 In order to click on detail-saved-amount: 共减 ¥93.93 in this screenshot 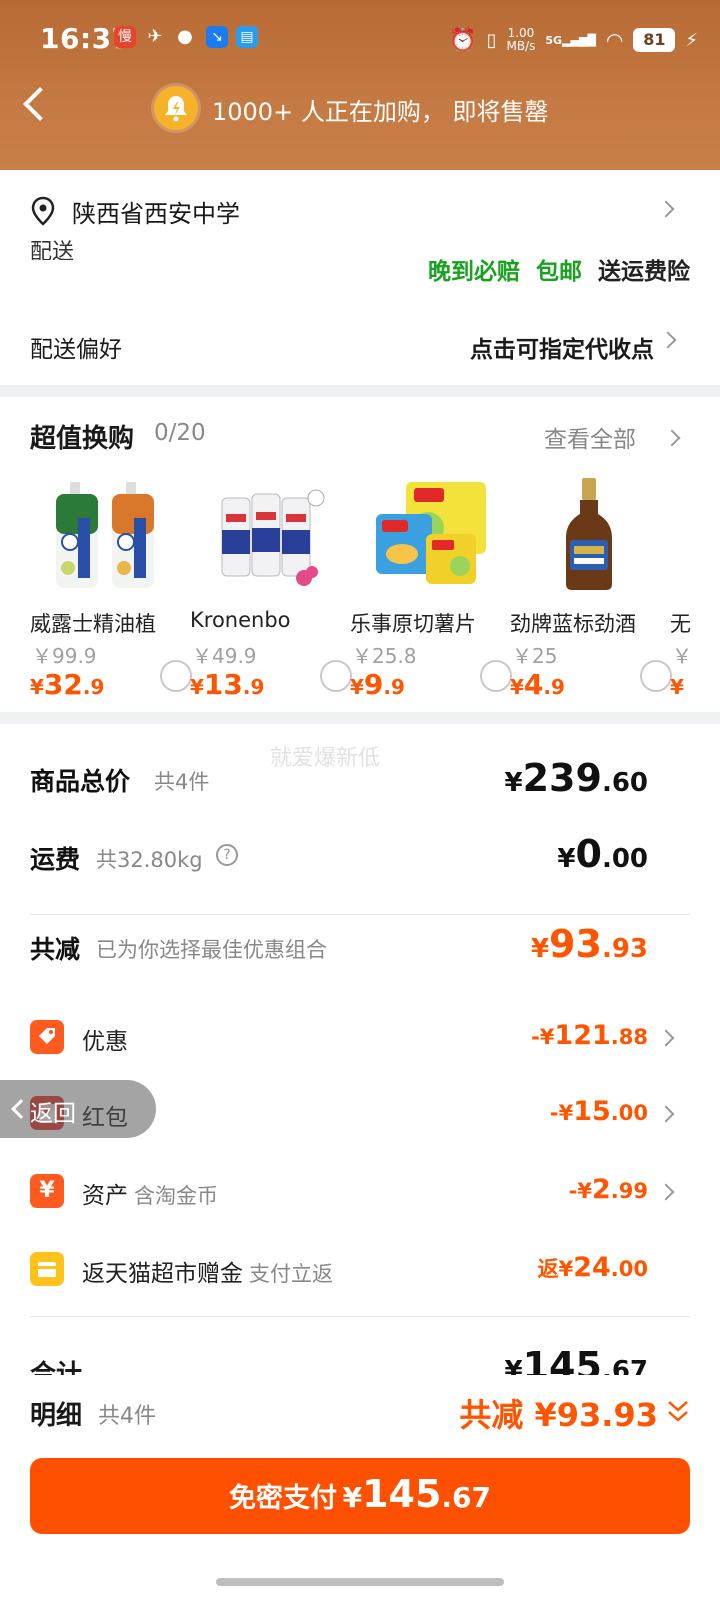, I will do `click(558, 1413)`.